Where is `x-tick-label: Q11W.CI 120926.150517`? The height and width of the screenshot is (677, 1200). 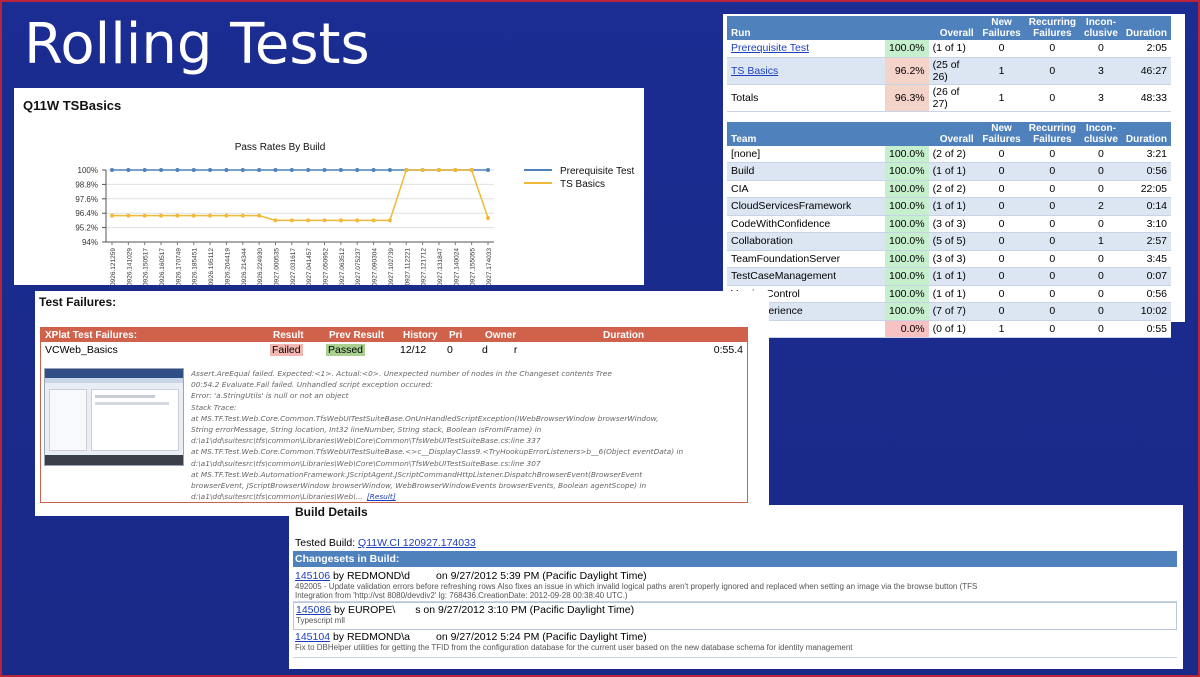
x-tick-label: Q11W.CI 120926.150517 is located at coordinates (146, 266).